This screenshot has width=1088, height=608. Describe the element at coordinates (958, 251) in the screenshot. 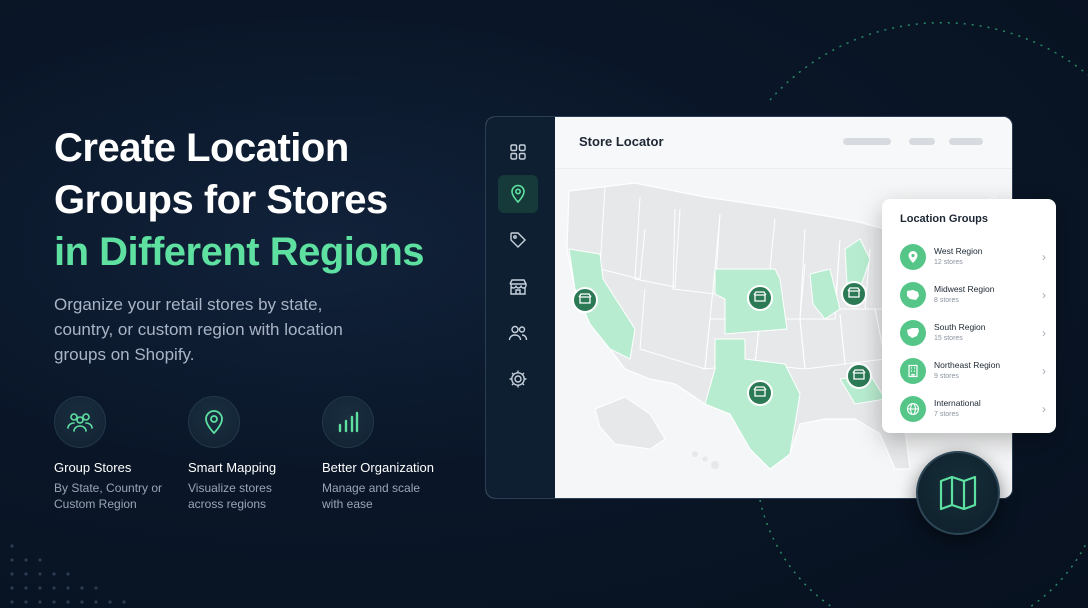

I see `group-name: West Region` at that location.